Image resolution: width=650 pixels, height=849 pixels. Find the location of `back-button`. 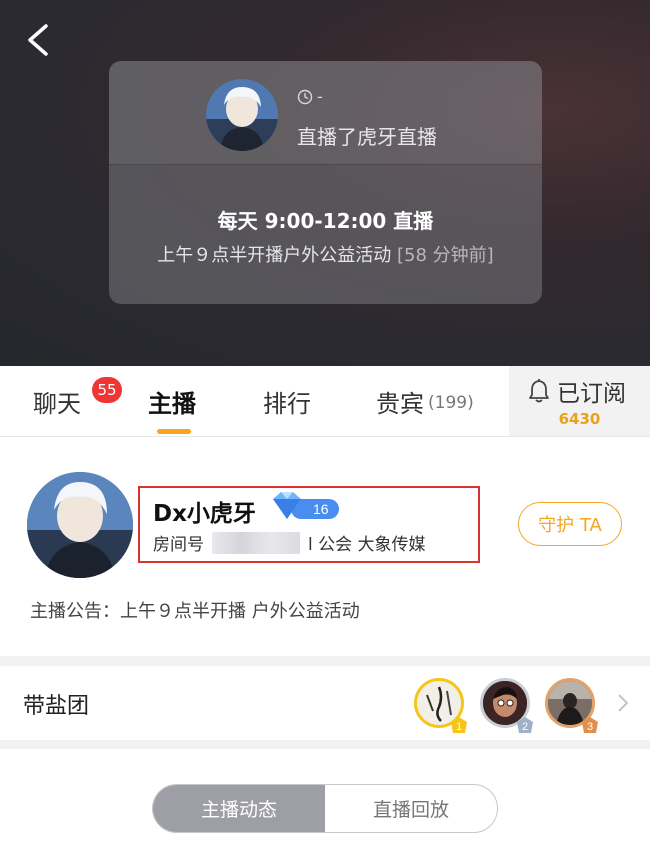

back-button is located at coordinates (40, 40).